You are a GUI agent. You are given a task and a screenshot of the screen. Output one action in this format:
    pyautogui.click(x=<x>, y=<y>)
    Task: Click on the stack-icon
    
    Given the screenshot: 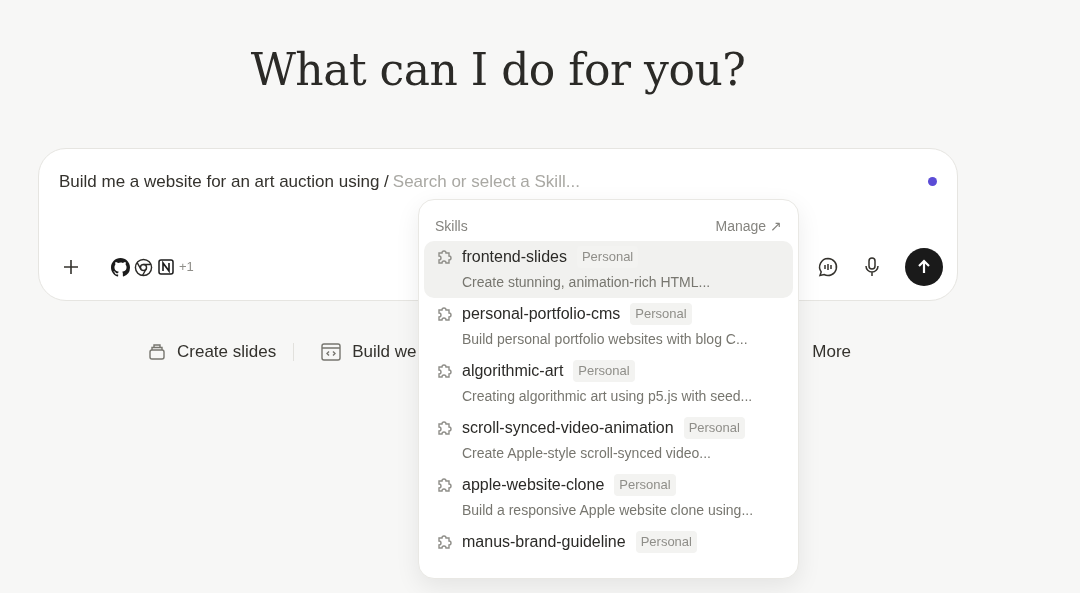 What is the action you would take?
    pyautogui.click(x=157, y=351)
    